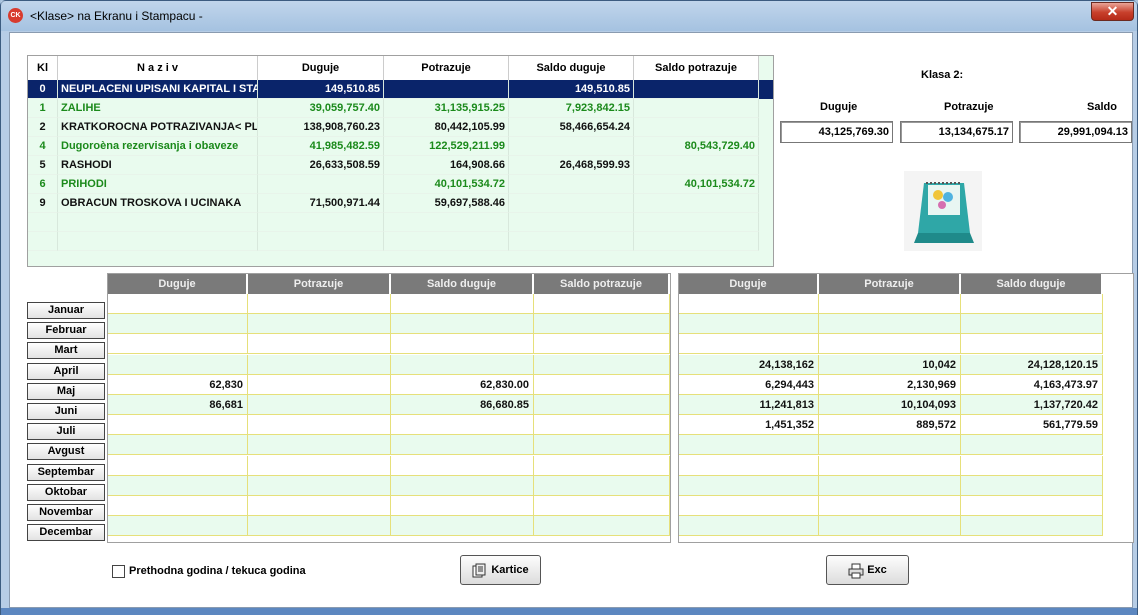 This screenshot has width=1138, height=615. I want to click on month-button-9: Oktobar, so click(66, 492).